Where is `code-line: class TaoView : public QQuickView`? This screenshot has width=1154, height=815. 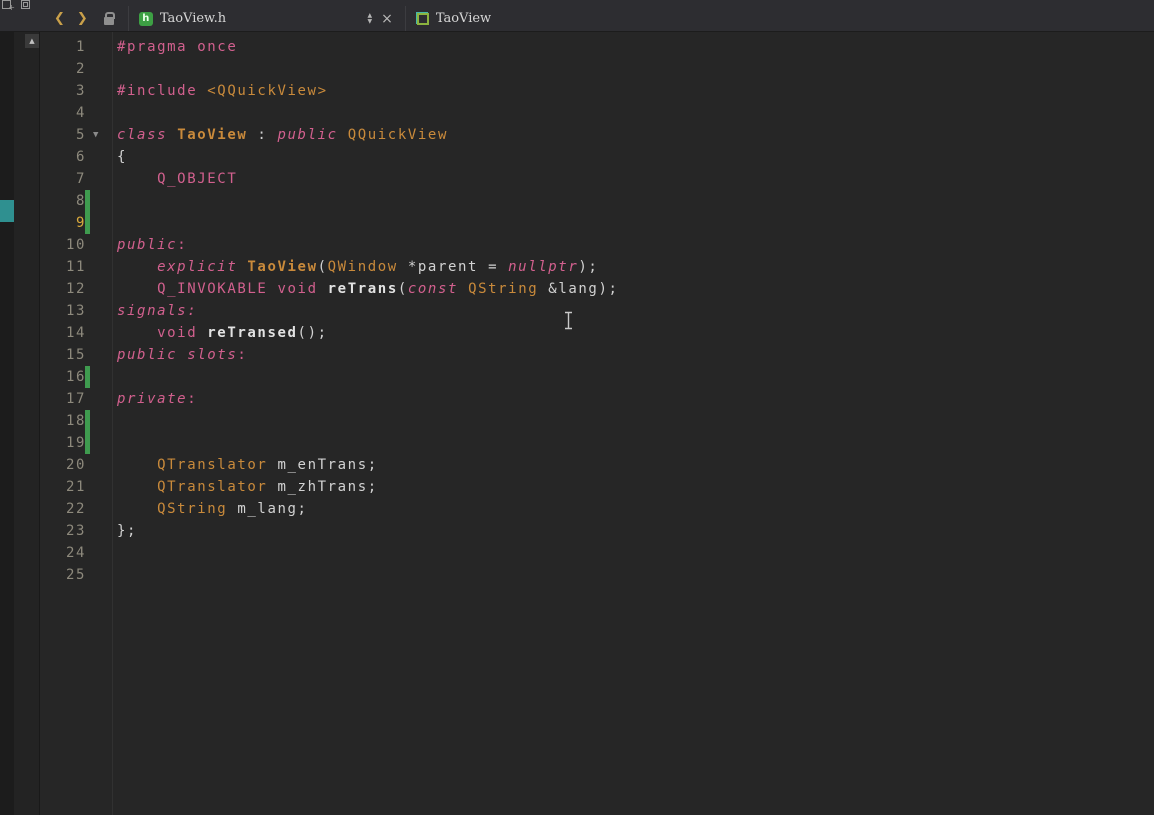 code-line: class TaoView : public QQuickView is located at coordinates (635, 135).